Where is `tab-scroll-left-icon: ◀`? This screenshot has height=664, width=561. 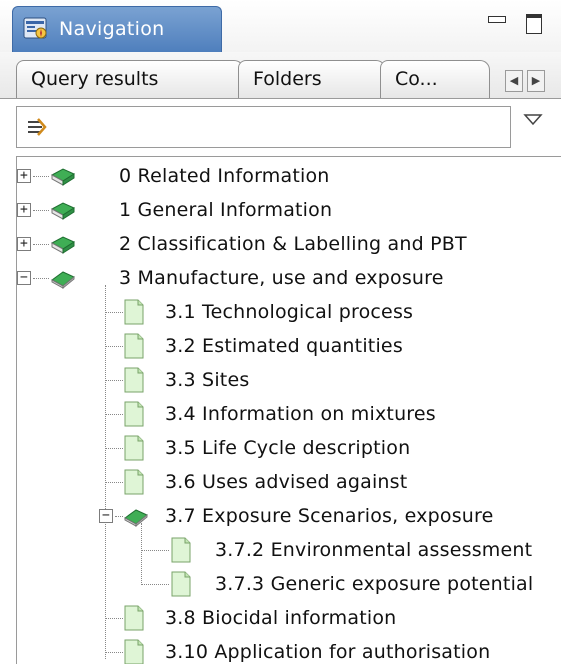
tab-scroll-left-icon: ◀ is located at coordinates (514, 81).